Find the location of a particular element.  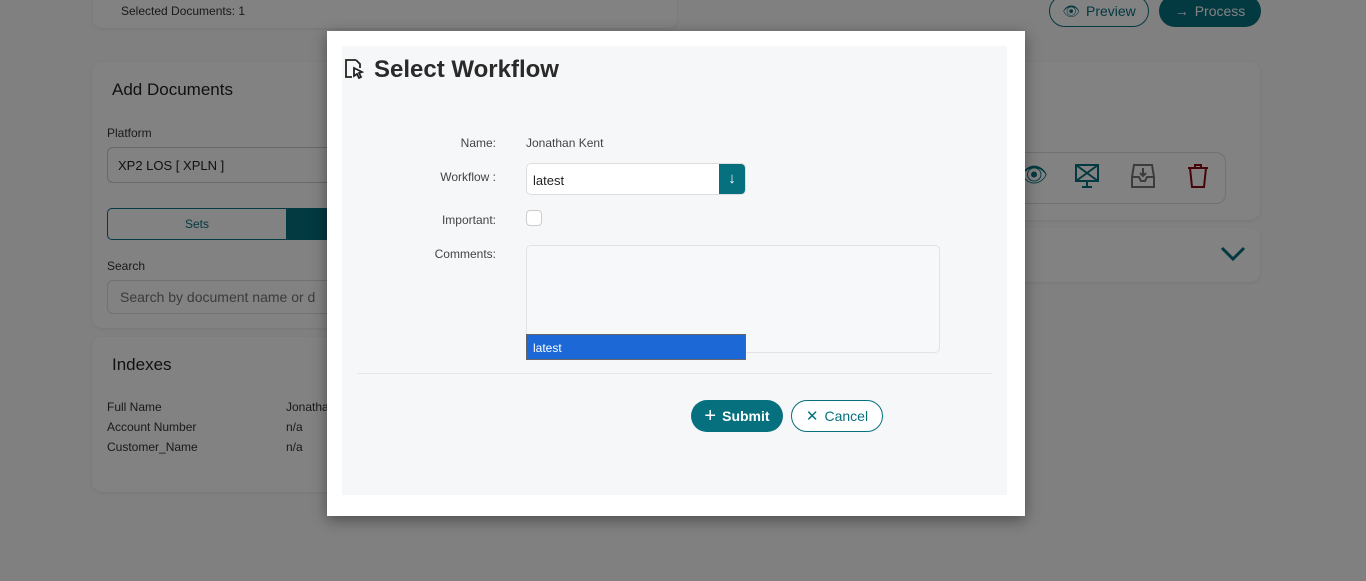

cancel-label: Cancel is located at coordinates (846, 416).